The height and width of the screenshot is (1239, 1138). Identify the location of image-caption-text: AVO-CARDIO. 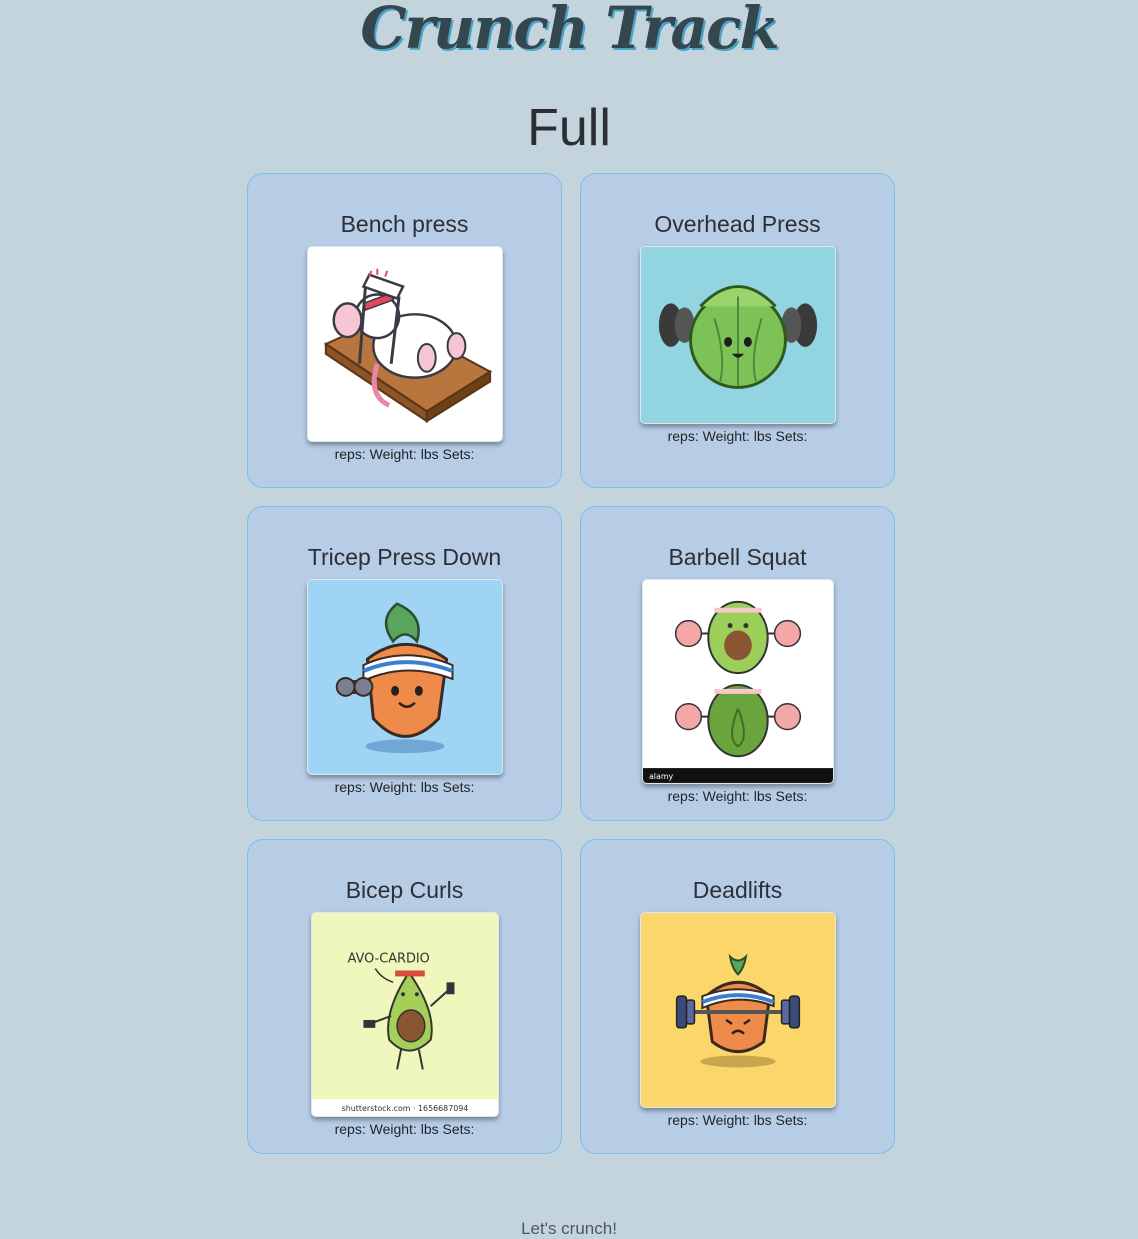
(388, 959).